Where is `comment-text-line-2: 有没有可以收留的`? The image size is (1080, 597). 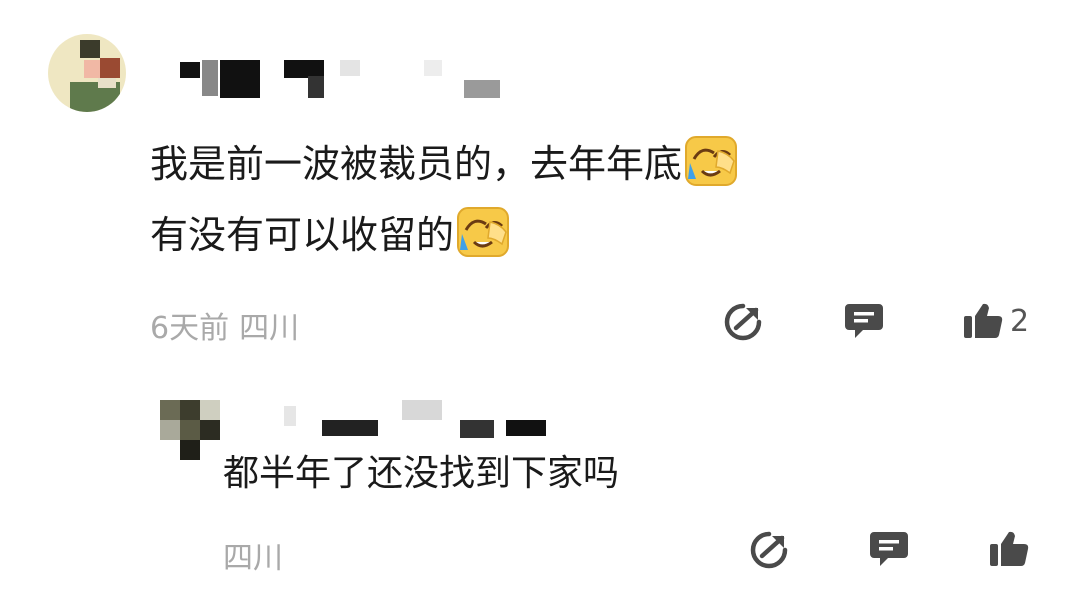 comment-text-line-2: 有没有可以收留的 is located at coordinates (530, 235).